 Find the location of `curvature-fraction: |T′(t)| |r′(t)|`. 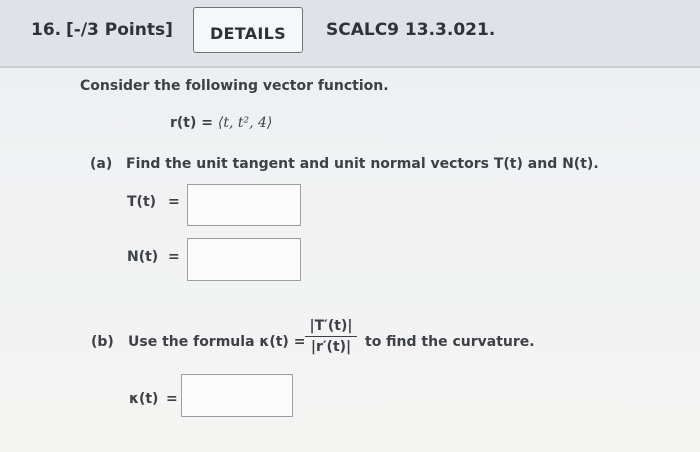

curvature-fraction: |T′(t)| |r′(t)| is located at coordinates (331, 336).